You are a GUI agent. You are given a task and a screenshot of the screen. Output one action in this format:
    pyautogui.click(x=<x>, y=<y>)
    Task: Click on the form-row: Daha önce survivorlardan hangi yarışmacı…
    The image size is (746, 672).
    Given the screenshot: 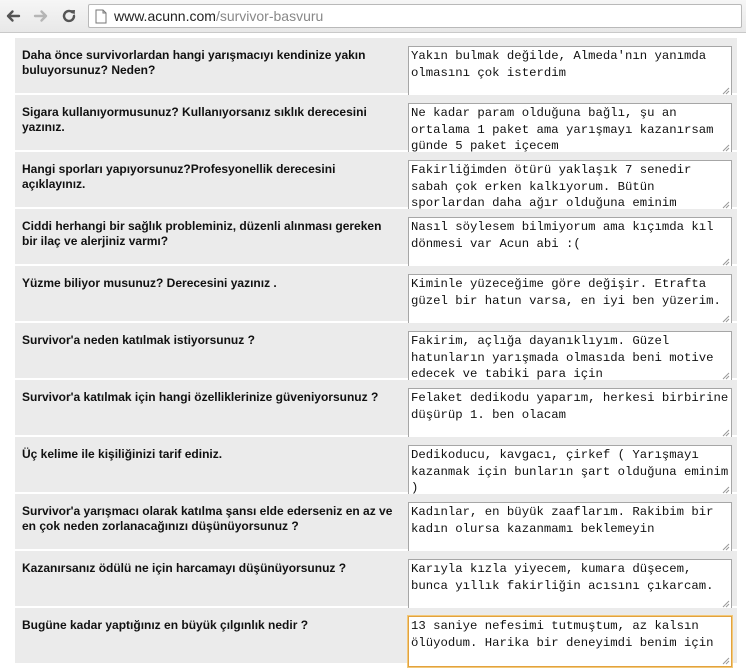 What is the action you would take?
    pyautogui.click(x=373, y=67)
    